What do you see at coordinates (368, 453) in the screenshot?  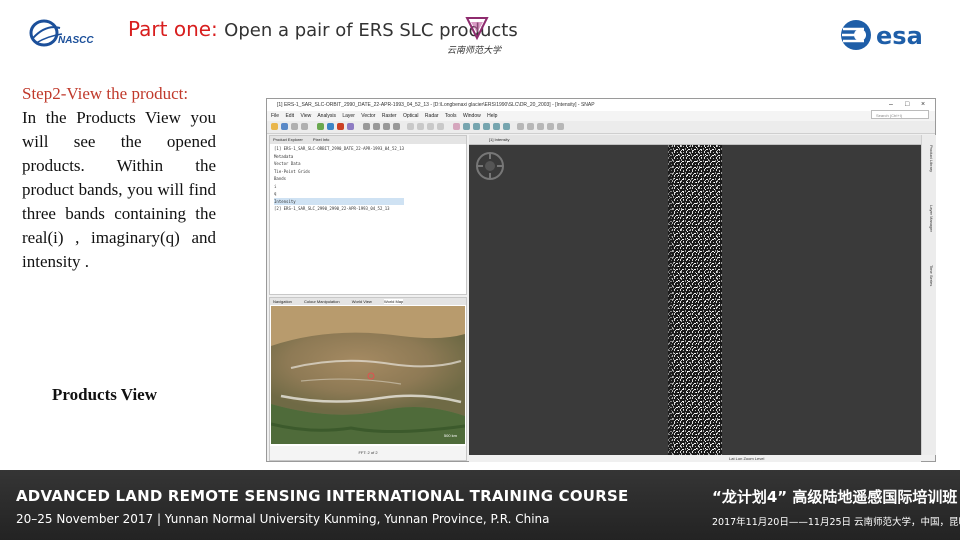 I see `world-view-footer: FFT: 2 of 2` at bounding box center [368, 453].